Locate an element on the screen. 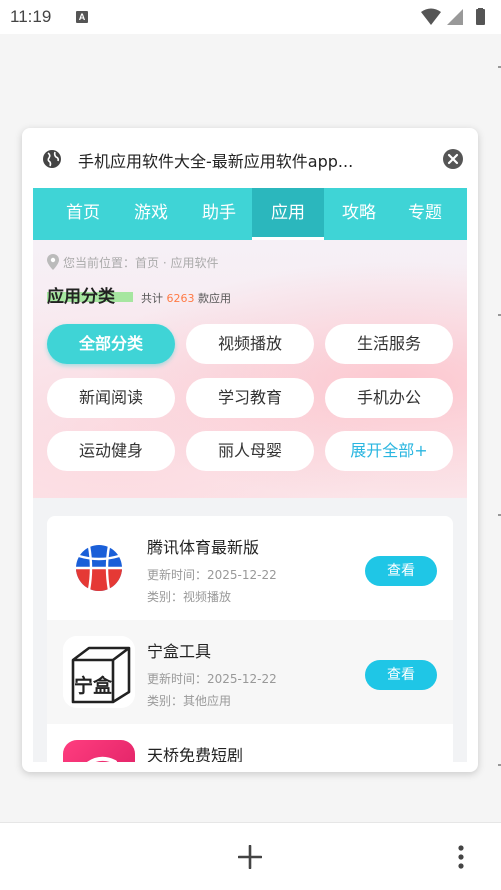 Image resolution: width=501 pixels, height=890 pixels. category-count: 共计 6263 款应用 is located at coordinates (186, 298).